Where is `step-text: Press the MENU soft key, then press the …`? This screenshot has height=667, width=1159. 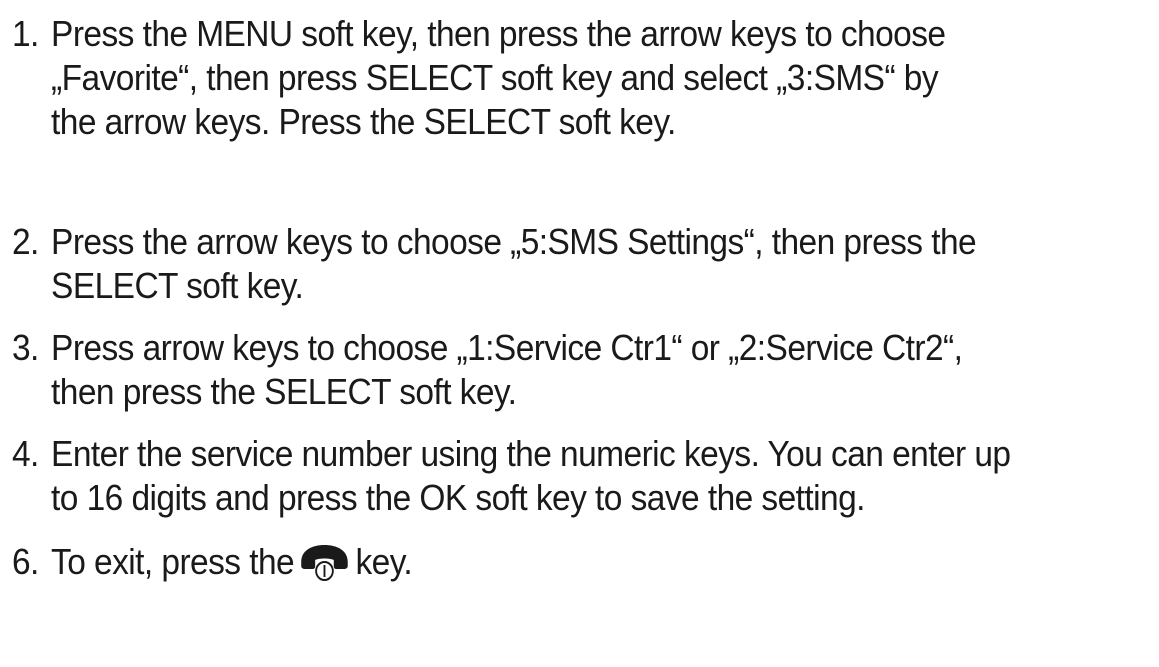 step-text: Press the MENU soft key, then press the … is located at coordinates (498, 33).